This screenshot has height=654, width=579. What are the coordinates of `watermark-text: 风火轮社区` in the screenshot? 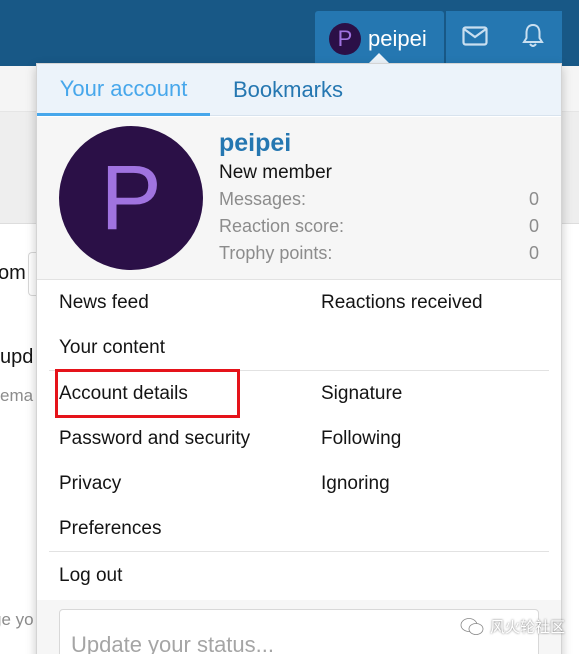 It's located at (528, 627).